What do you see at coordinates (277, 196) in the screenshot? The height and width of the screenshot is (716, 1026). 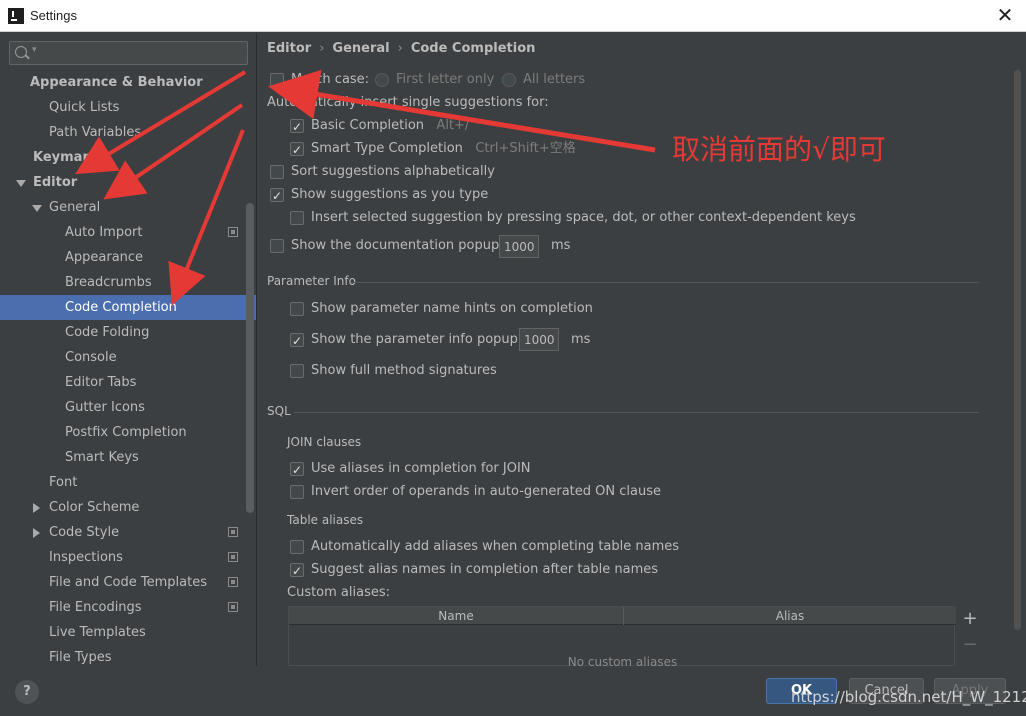 I see `show-as-type-checkbox` at bounding box center [277, 196].